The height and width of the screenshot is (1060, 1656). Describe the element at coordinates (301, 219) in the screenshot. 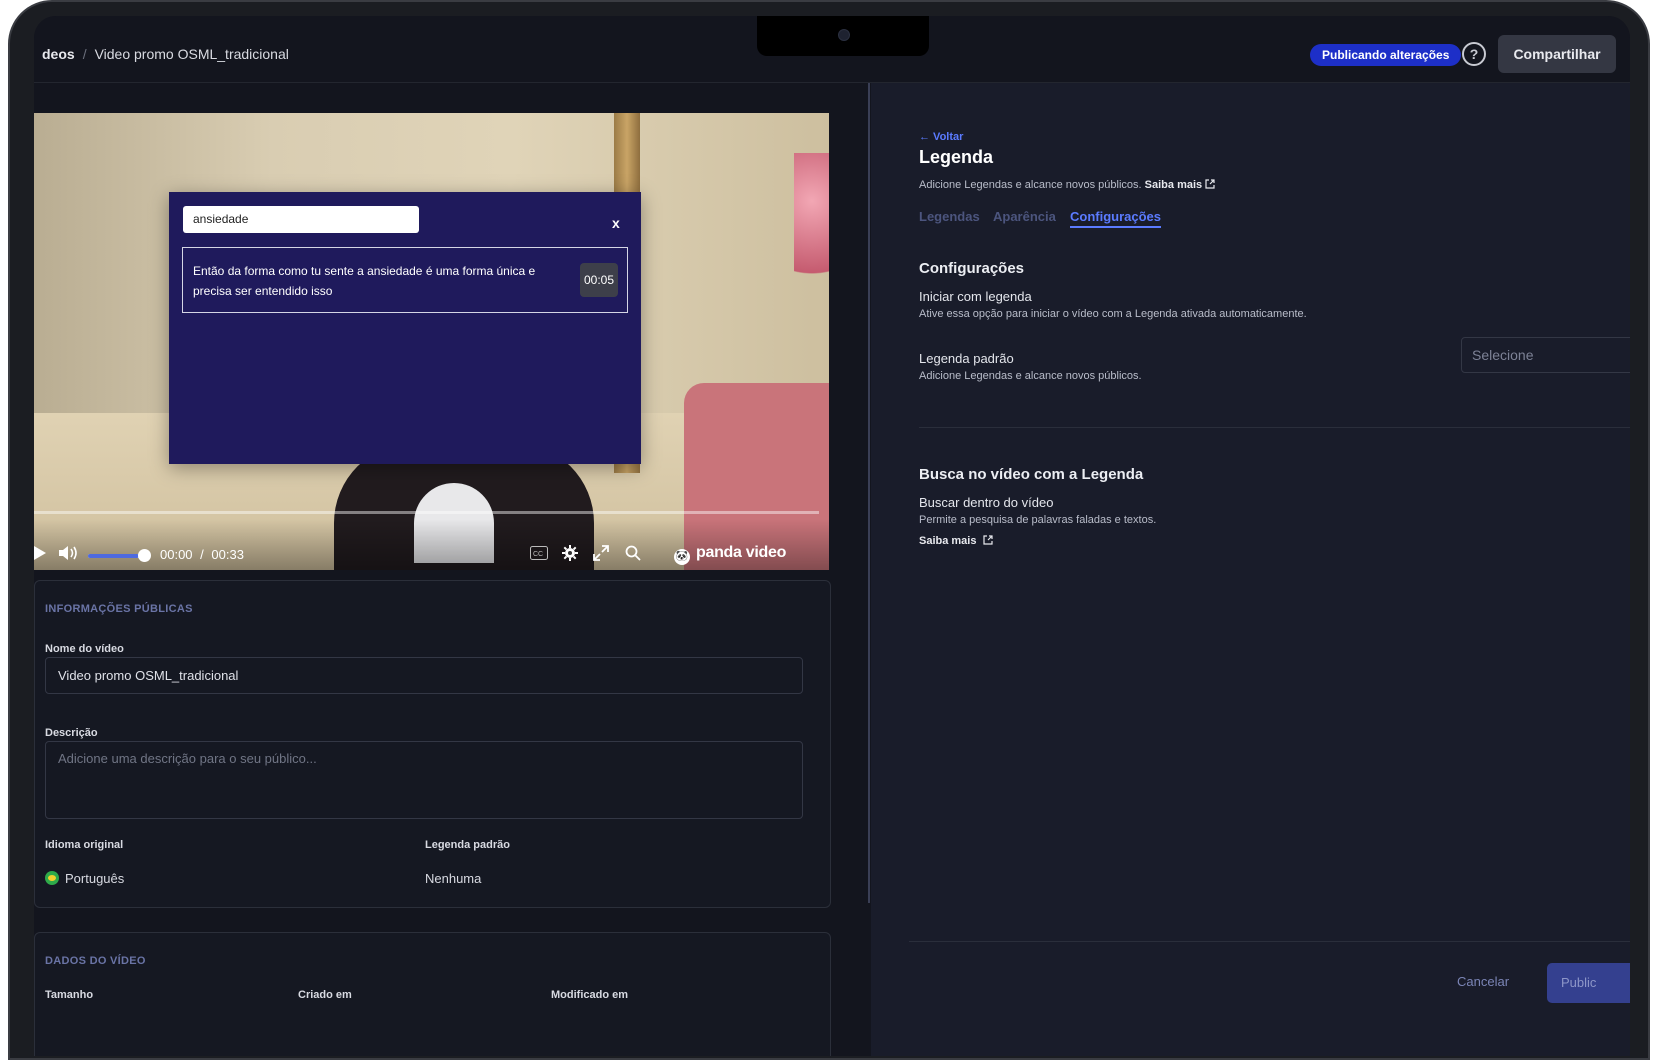

I see `transcript-search-input: ansiedade` at that location.